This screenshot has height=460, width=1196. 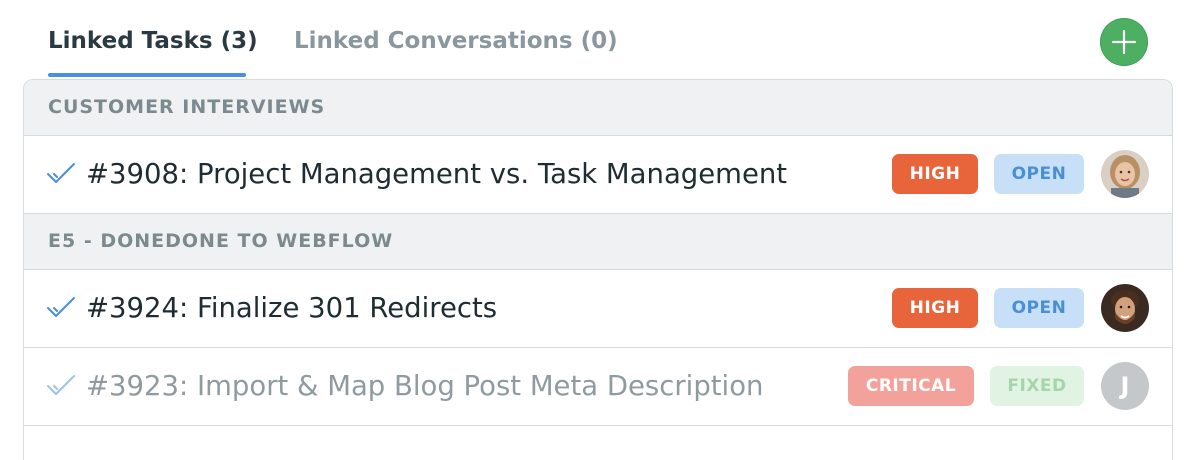 What do you see at coordinates (221, 241) in the screenshot?
I see `group-label: E5 - DONEDONE TO WEBFLOW` at bounding box center [221, 241].